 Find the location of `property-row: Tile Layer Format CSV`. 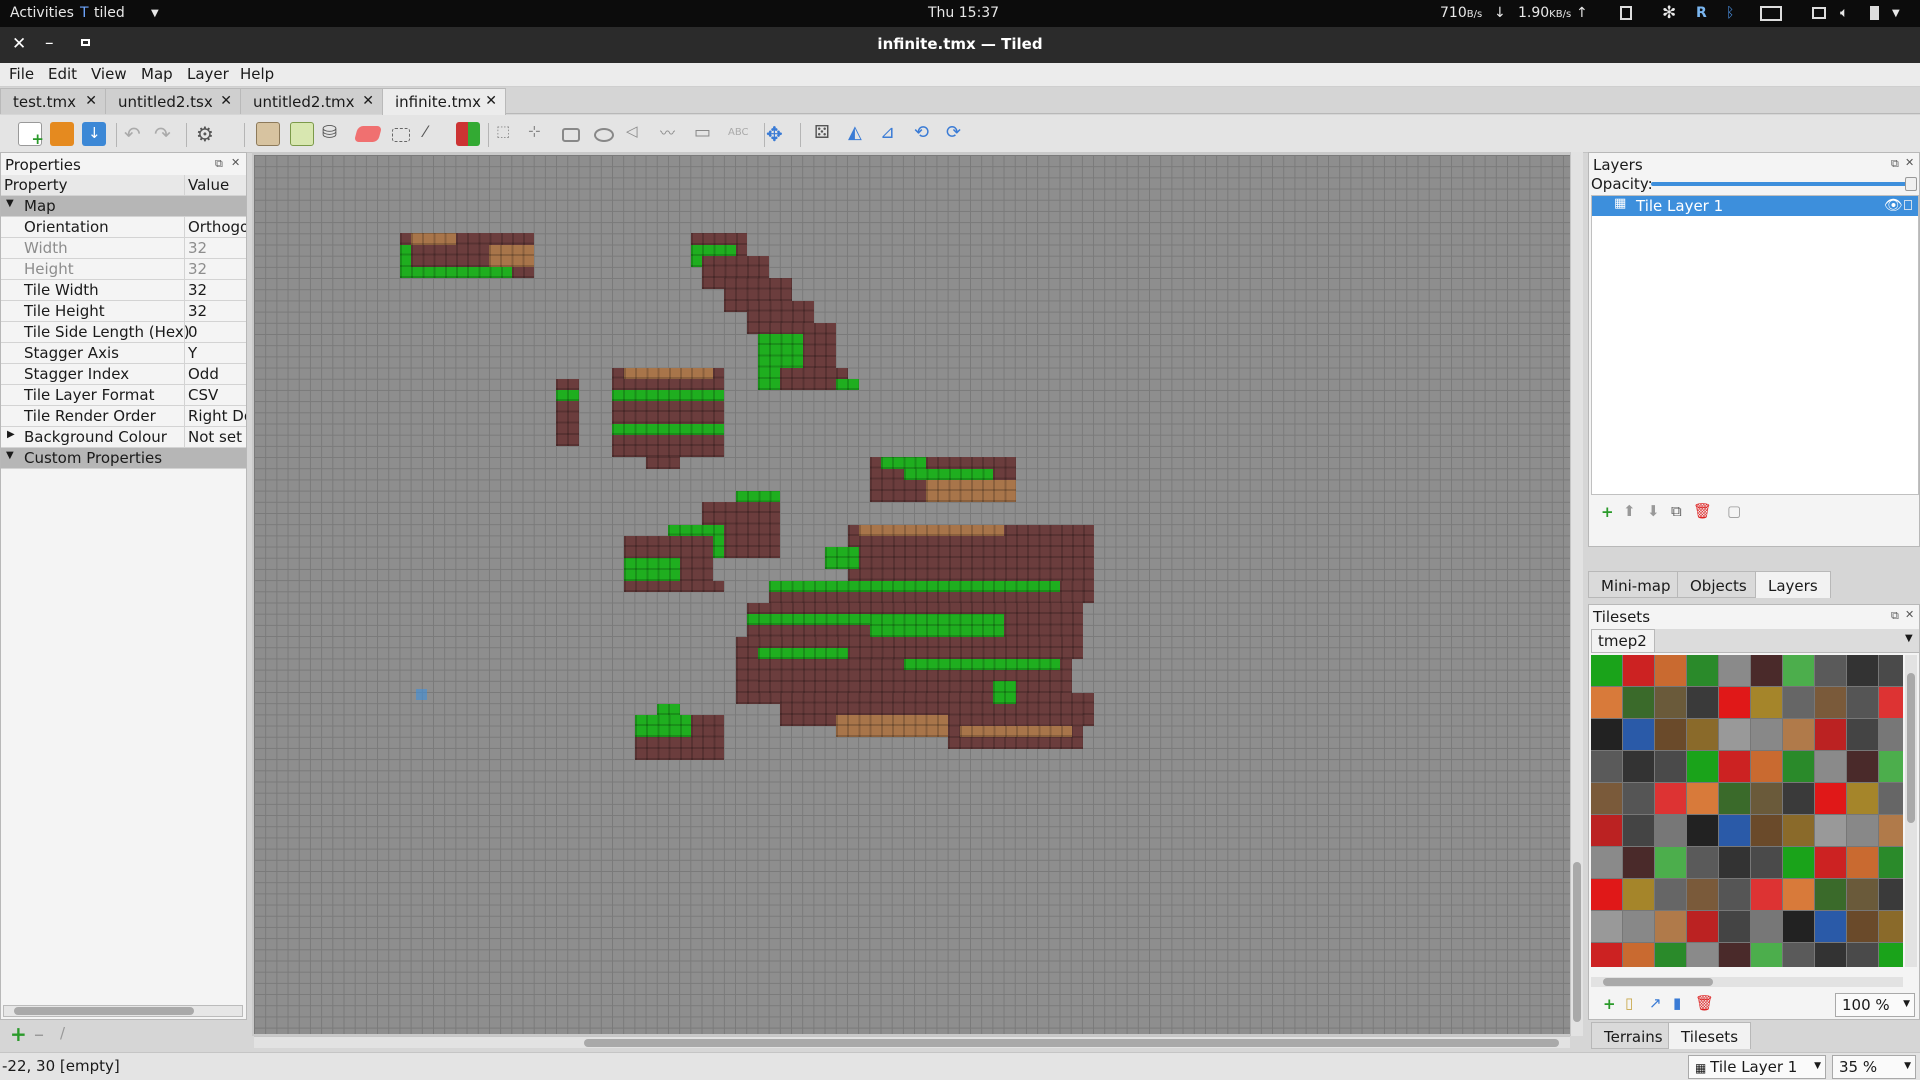

property-row: Tile Layer Format CSV is located at coordinates (123, 395).